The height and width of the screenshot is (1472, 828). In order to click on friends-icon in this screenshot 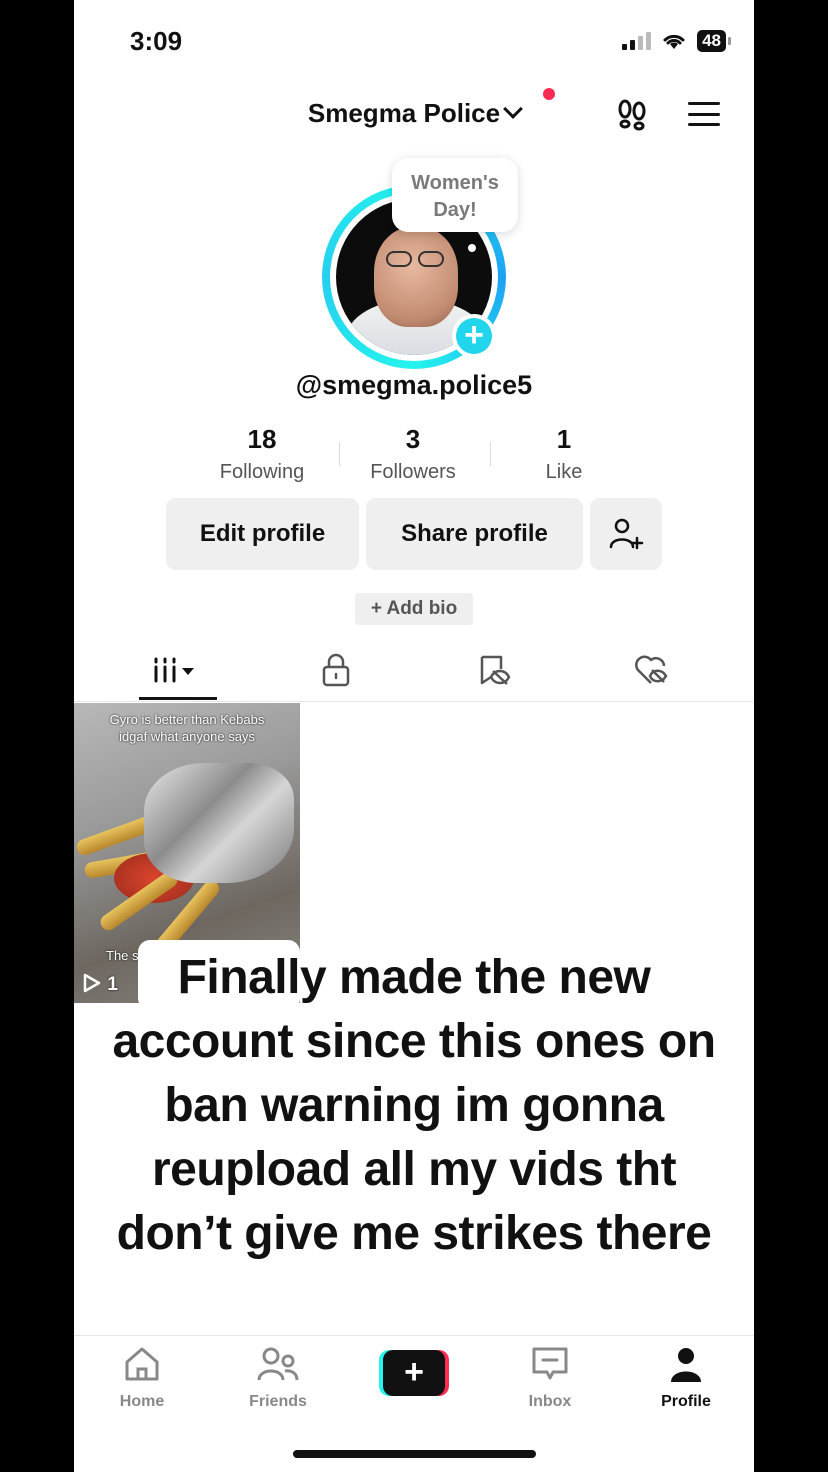, I will do `click(278, 1364)`.